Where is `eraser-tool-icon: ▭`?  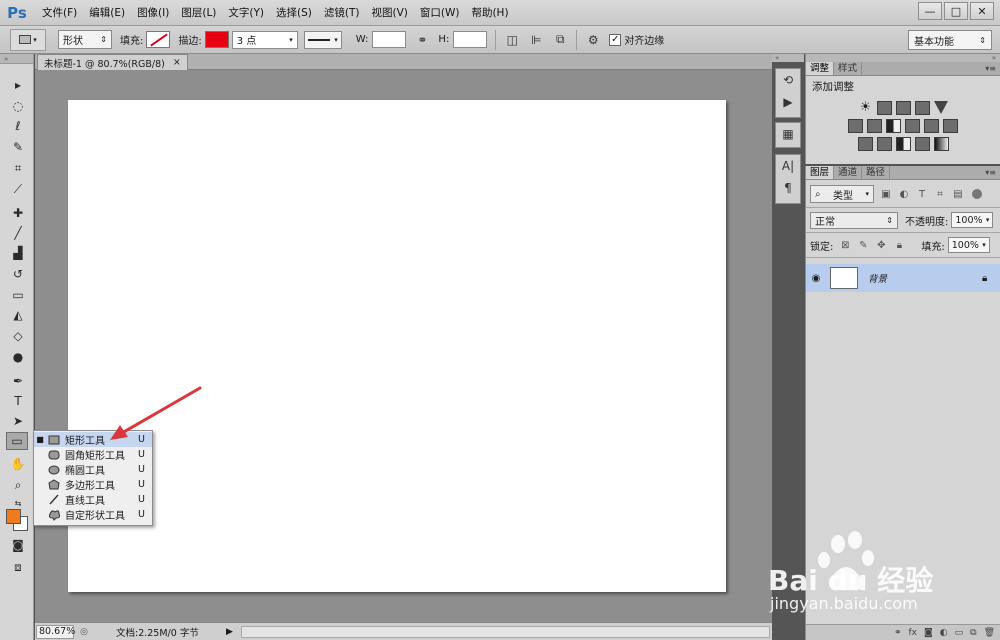 eraser-tool-icon: ▭ is located at coordinates (18, 295).